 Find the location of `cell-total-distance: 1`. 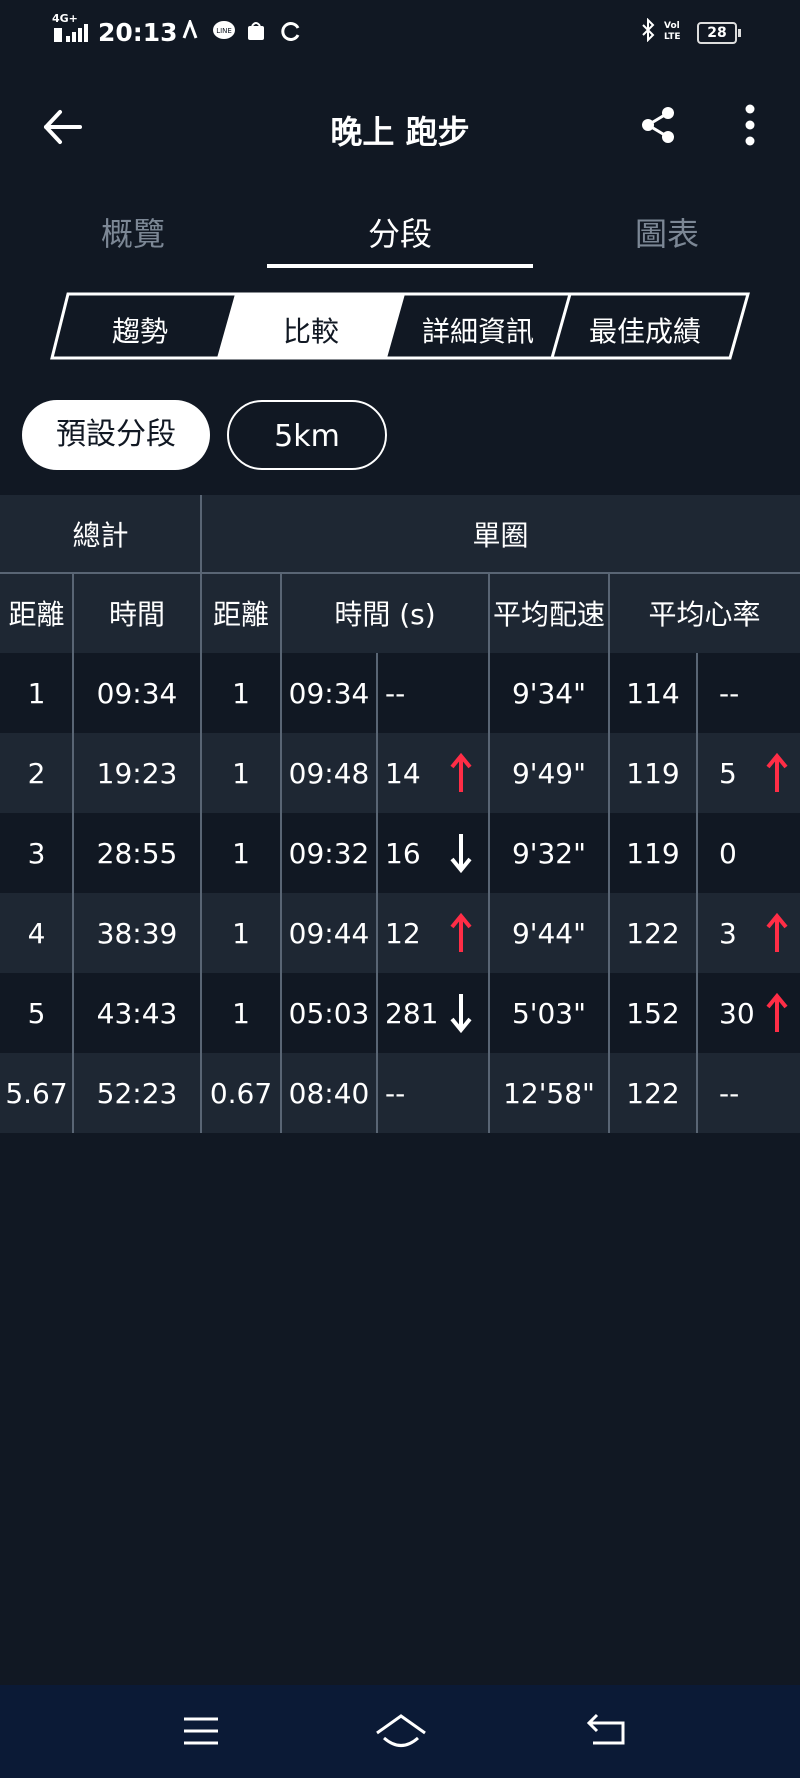

cell-total-distance: 1 is located at coordinates (36, 693).